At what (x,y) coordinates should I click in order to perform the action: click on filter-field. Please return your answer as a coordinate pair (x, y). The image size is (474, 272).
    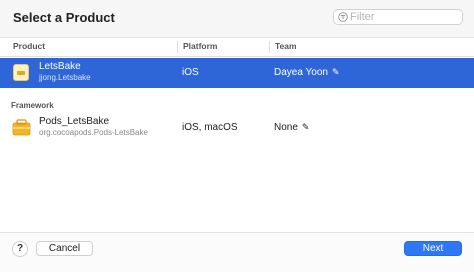
    Looking at the image, I should click on (398, 17).